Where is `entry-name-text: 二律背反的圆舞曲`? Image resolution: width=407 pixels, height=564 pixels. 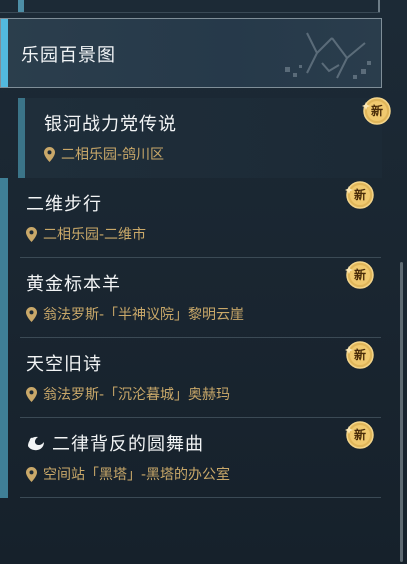
entry-name-text: 二律背反的圆舞曲 is located at coordinates (128, 444).